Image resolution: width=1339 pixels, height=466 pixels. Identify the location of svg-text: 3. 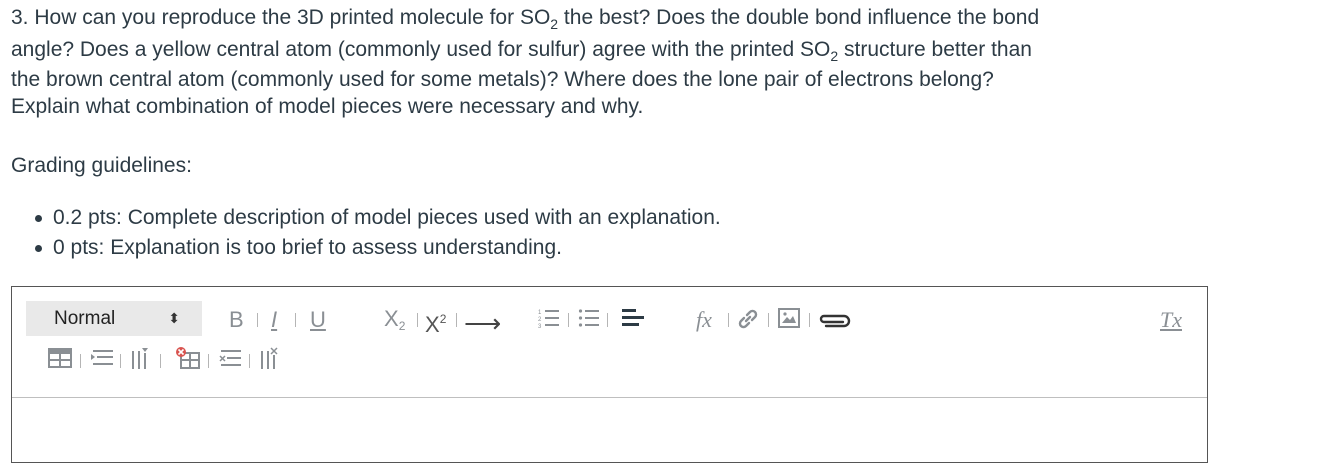
(540, 326).